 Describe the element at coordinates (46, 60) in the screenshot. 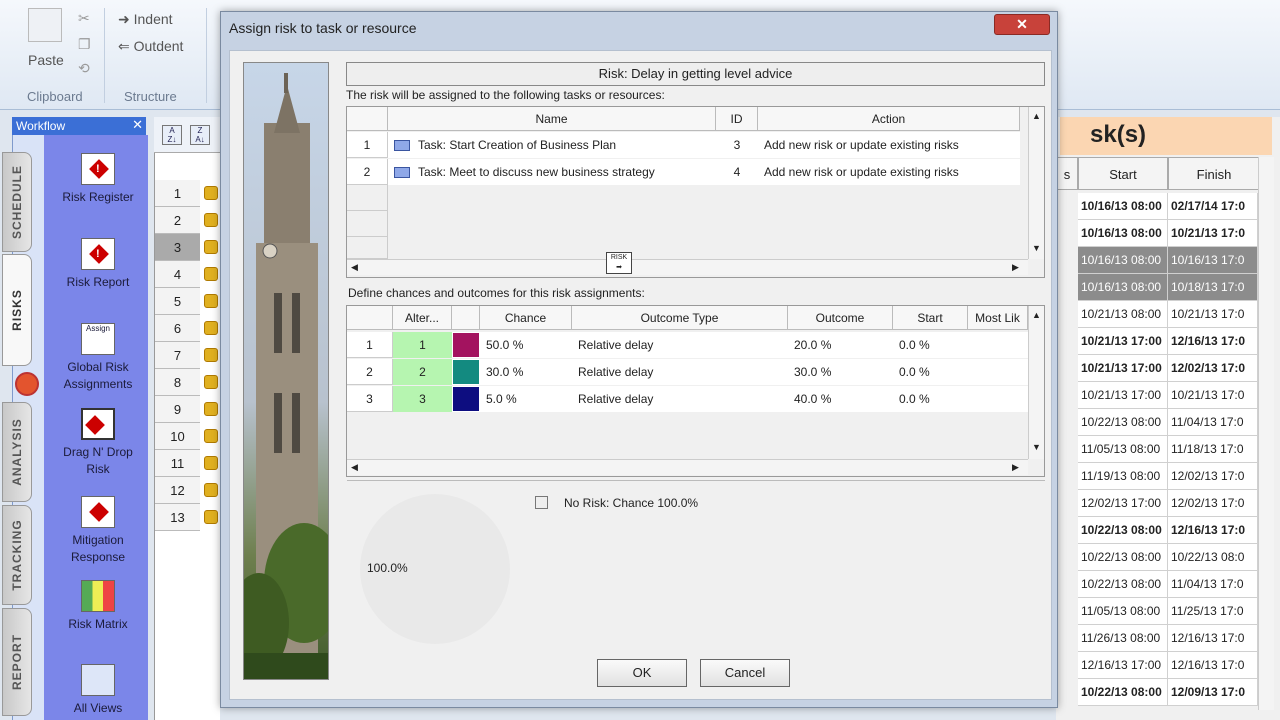

I see `paste-button: Paste` at that location.